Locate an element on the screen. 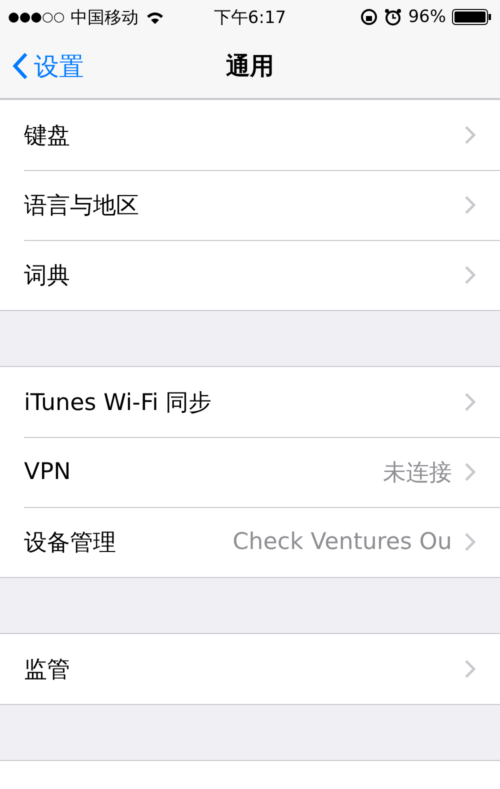 The image size is (500, 789). settings-row: iTunes Wi-Fi 同步 is located at coordinates (250, 402).